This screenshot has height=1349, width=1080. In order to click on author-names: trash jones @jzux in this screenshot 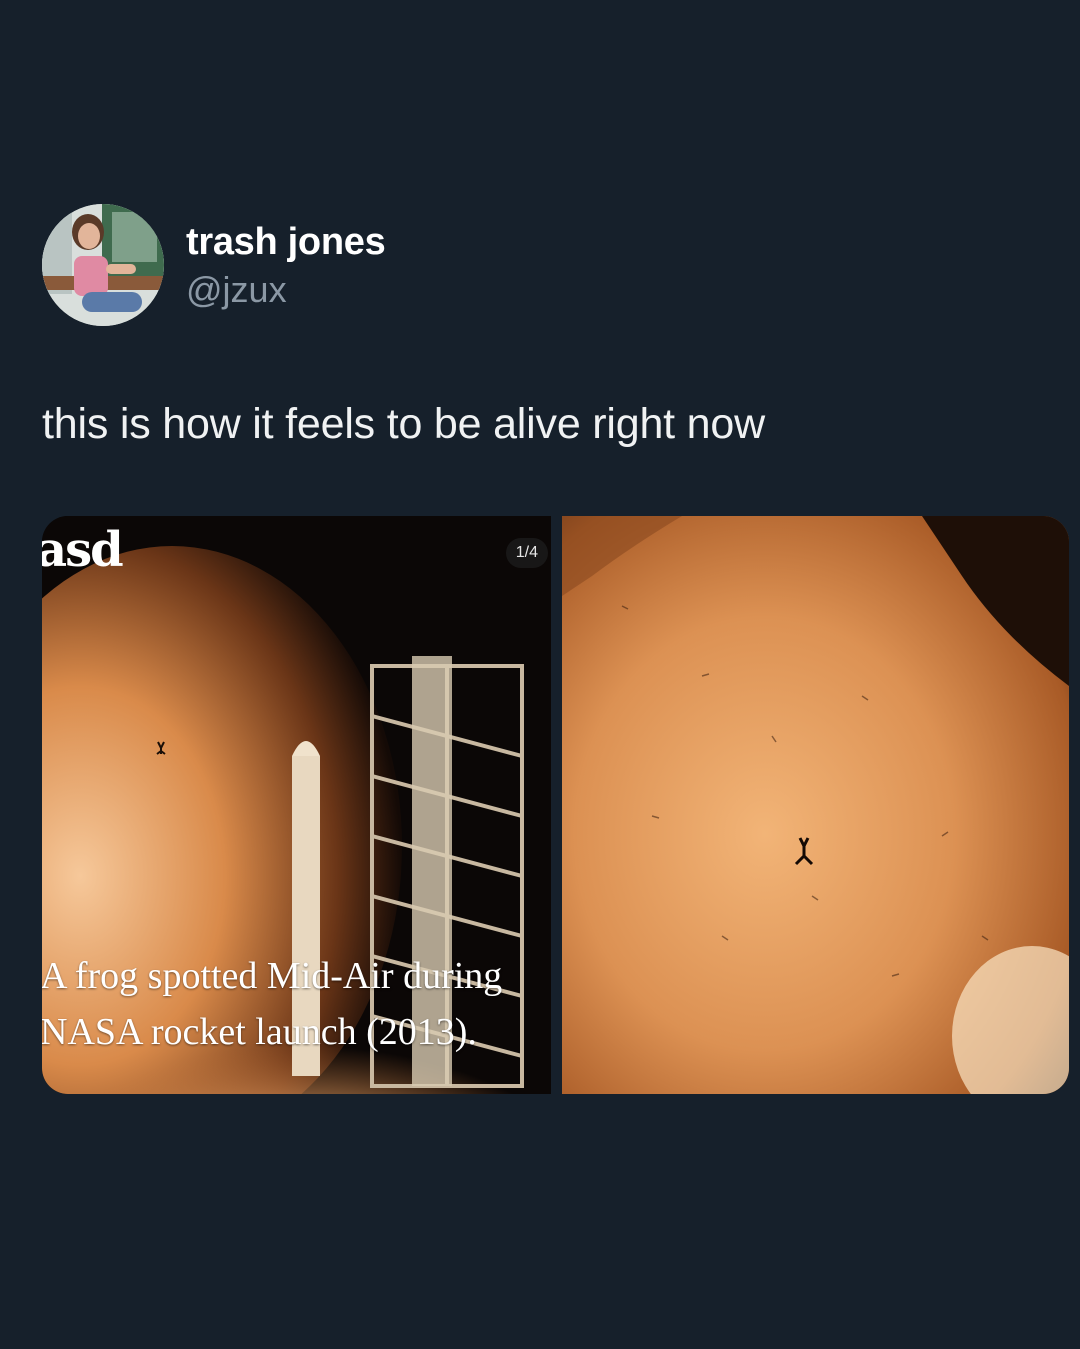, I will do `click(286, 266)`.